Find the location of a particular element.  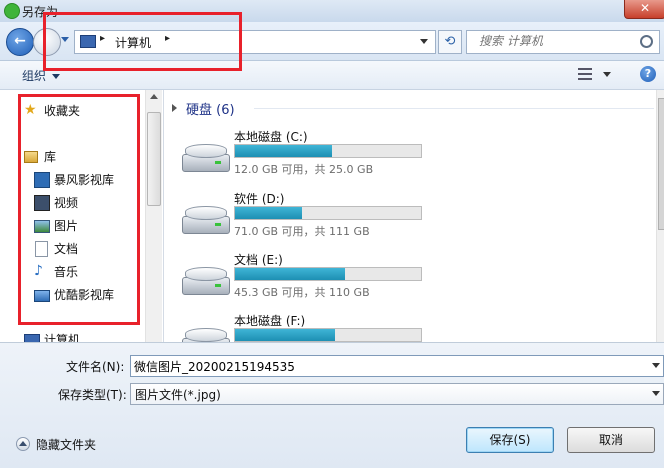

collapse-up-icon is located at coordinates (23, 444).